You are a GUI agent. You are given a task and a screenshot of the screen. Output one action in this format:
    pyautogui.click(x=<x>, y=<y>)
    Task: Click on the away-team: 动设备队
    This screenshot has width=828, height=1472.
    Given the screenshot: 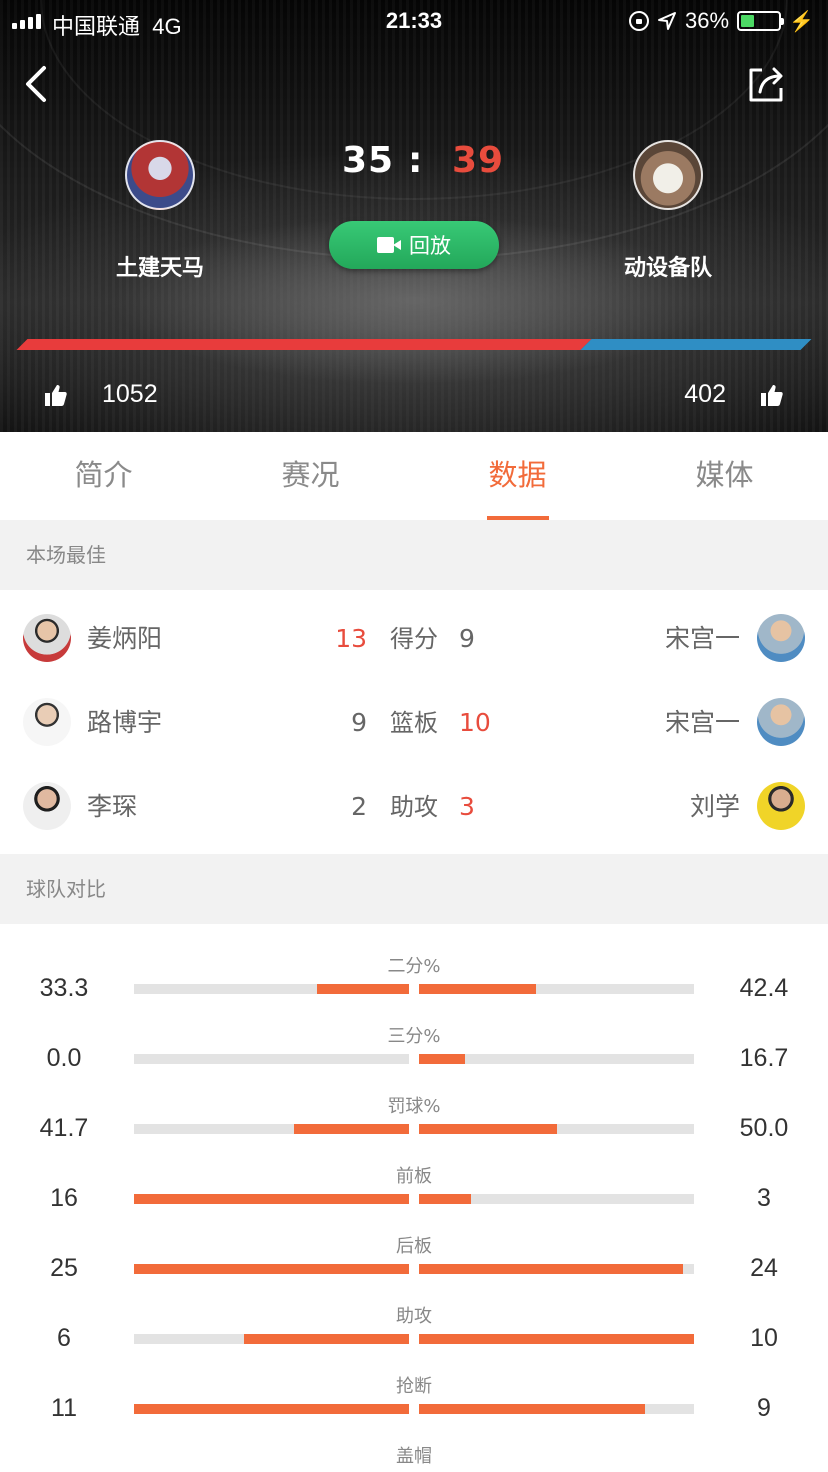 What is the action you would take?
    pyautogui.click(x=668, y=211)
    